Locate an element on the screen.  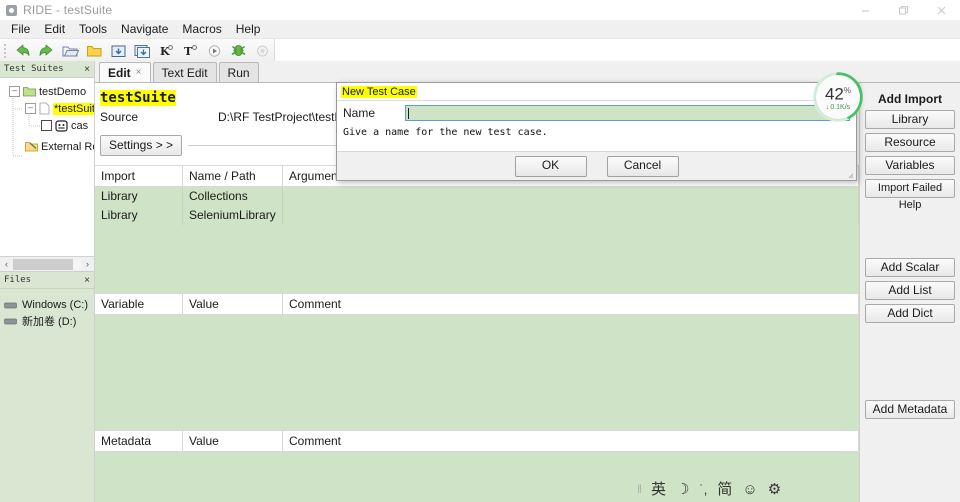
drive-icon is located at coordinates (10, 305).